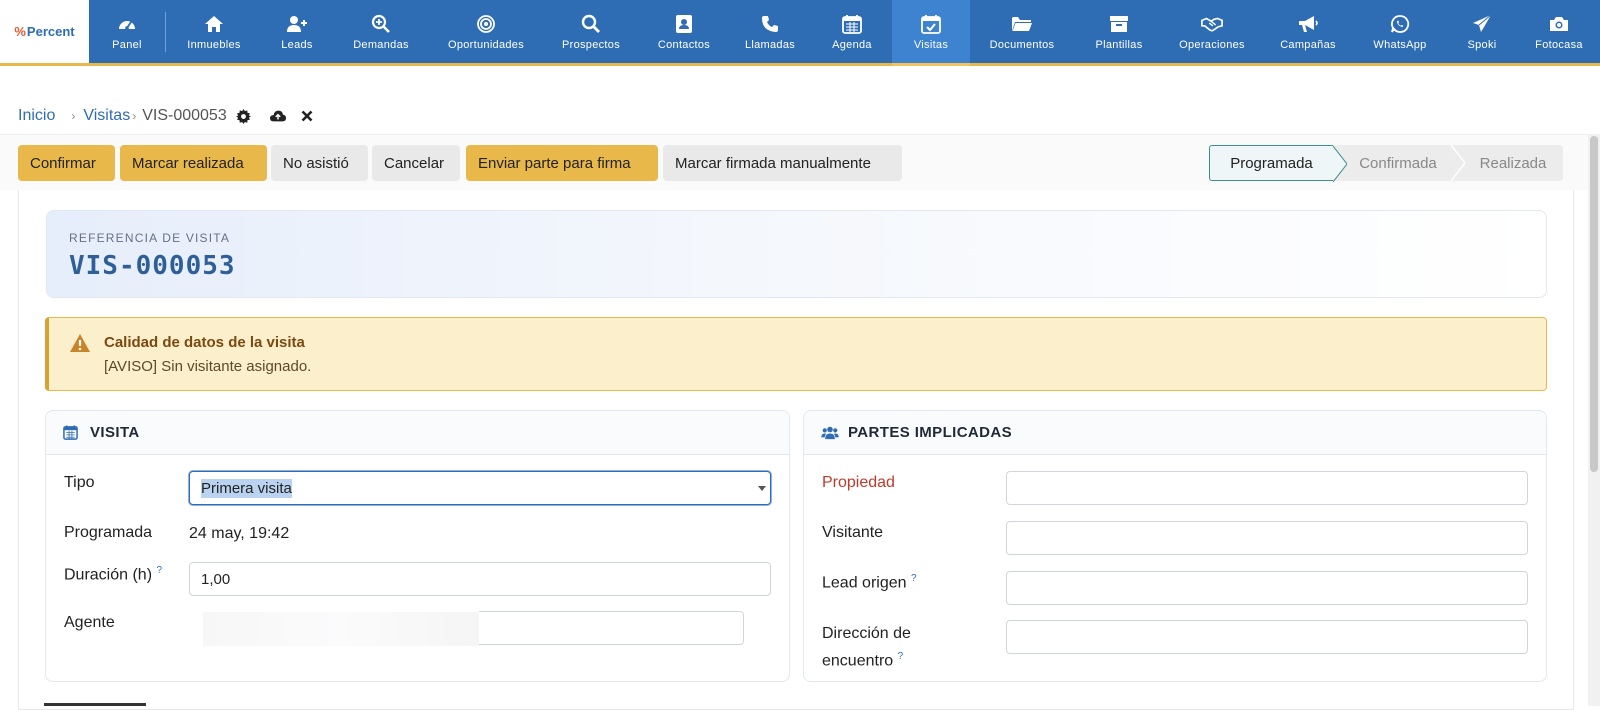  I want to click on nav-item-demandas: Demandas, so click(381, 31).